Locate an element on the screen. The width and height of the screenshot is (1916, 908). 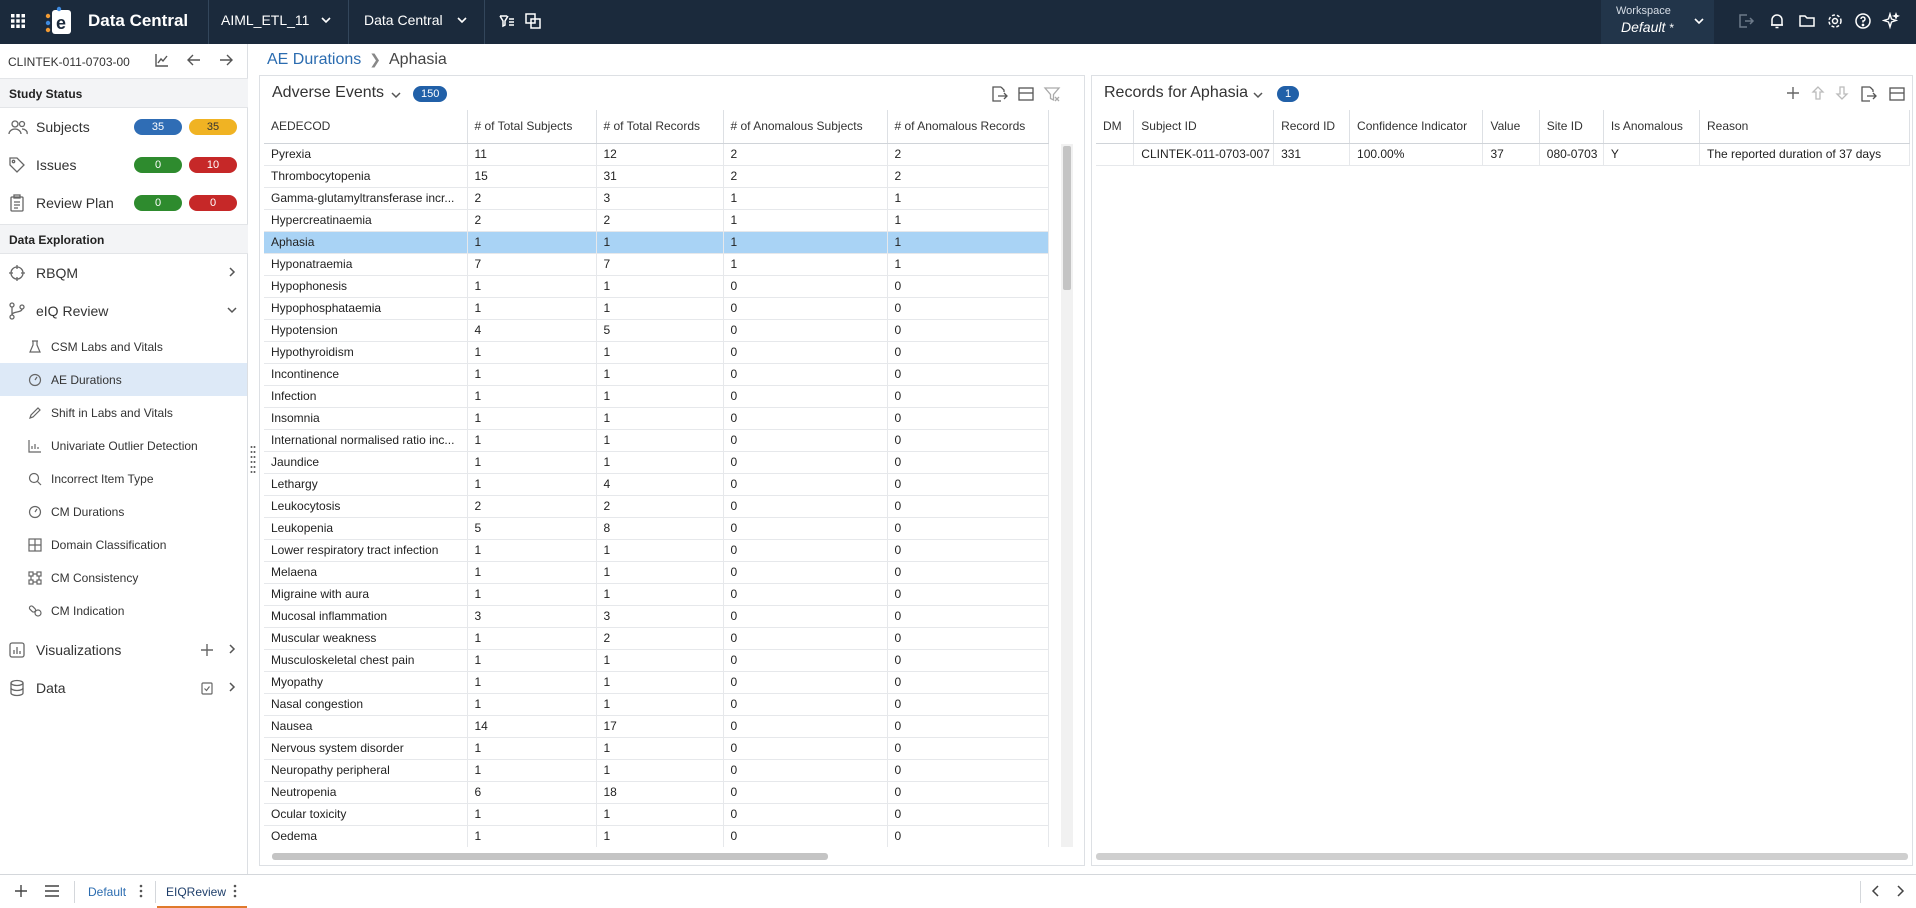
table-row: Myopathy 1 1 0 0 is located at coordinates (656, 682).